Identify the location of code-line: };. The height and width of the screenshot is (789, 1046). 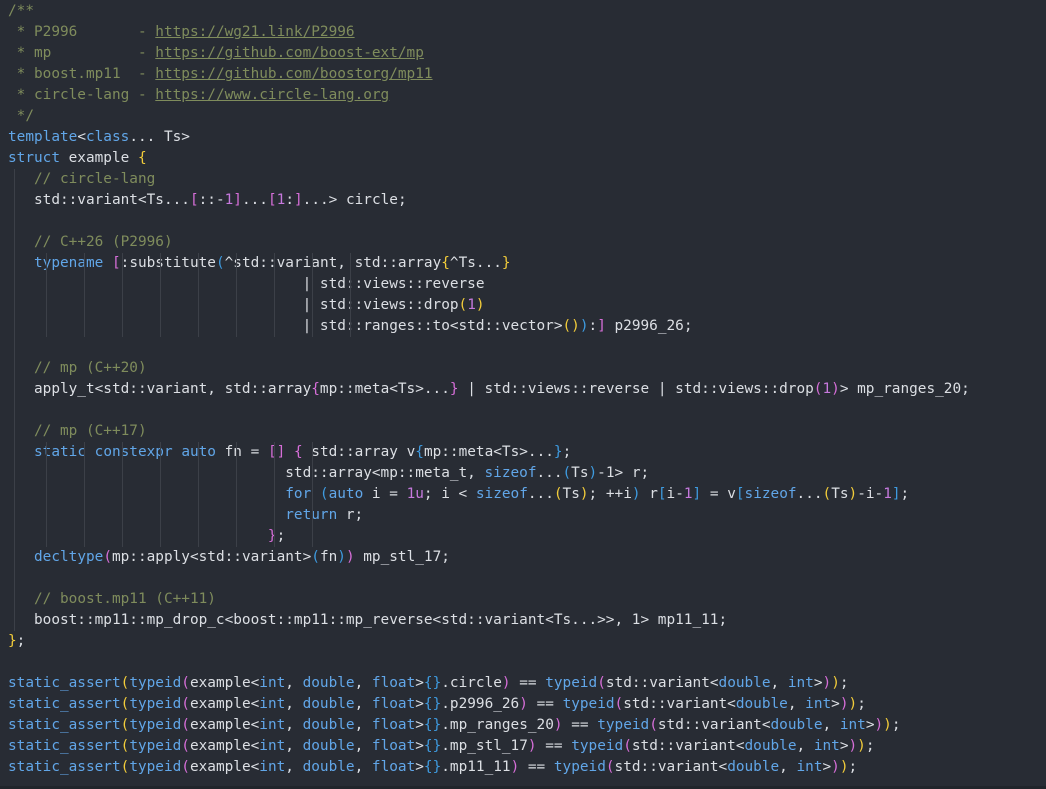
(489, 536).